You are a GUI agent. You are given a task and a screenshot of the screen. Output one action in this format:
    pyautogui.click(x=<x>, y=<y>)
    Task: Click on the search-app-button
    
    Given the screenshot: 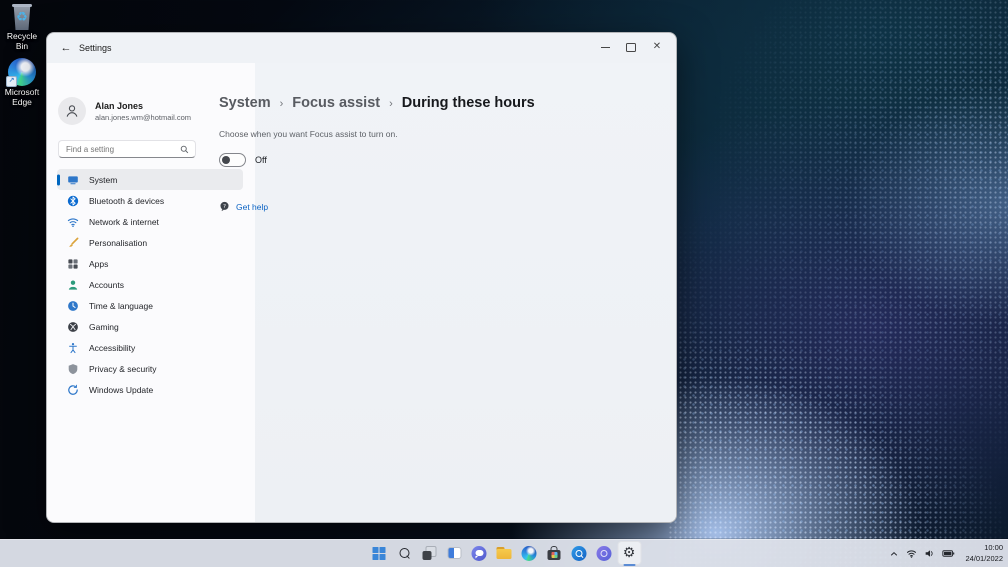 What is the action you would take?
    pyautogui.click(x=579, y=553)
    